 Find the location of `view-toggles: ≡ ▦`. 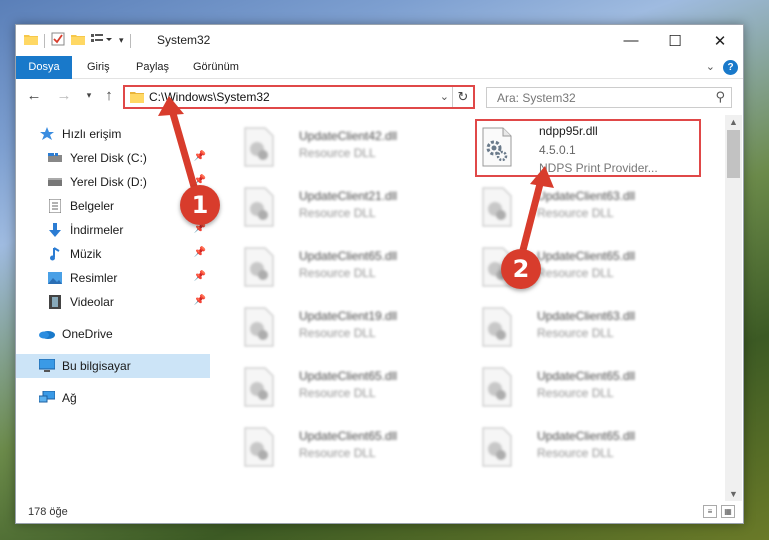

view-toggles: ≡ ▦ is located at coordinates (719, 511).